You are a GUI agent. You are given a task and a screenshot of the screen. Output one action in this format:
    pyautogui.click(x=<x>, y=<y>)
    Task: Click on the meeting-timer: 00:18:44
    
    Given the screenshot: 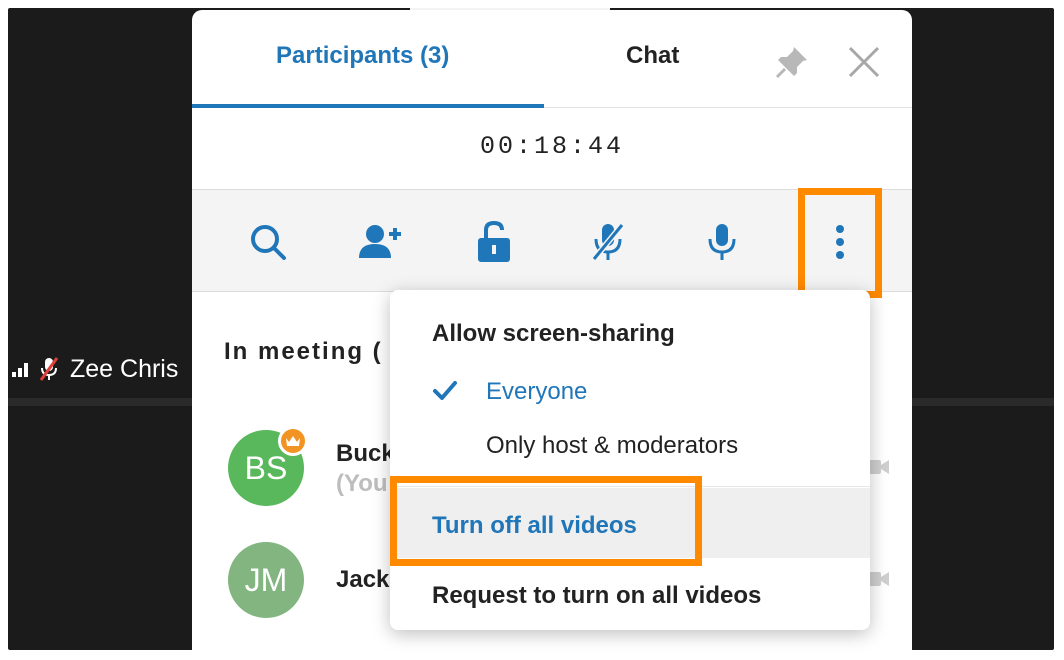 What is the action you would take?
    pyautogui.click(x=552, y=149)
    